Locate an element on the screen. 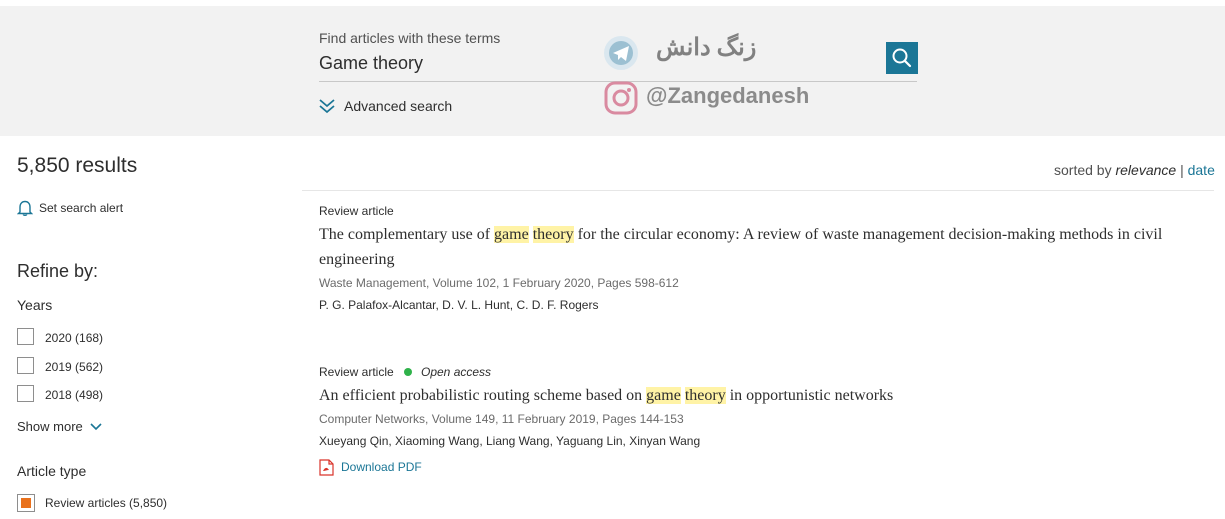 The width and height of the screenshot is (1225, 519). sort-relevance: relevance is located at coordinates (1145, 170).